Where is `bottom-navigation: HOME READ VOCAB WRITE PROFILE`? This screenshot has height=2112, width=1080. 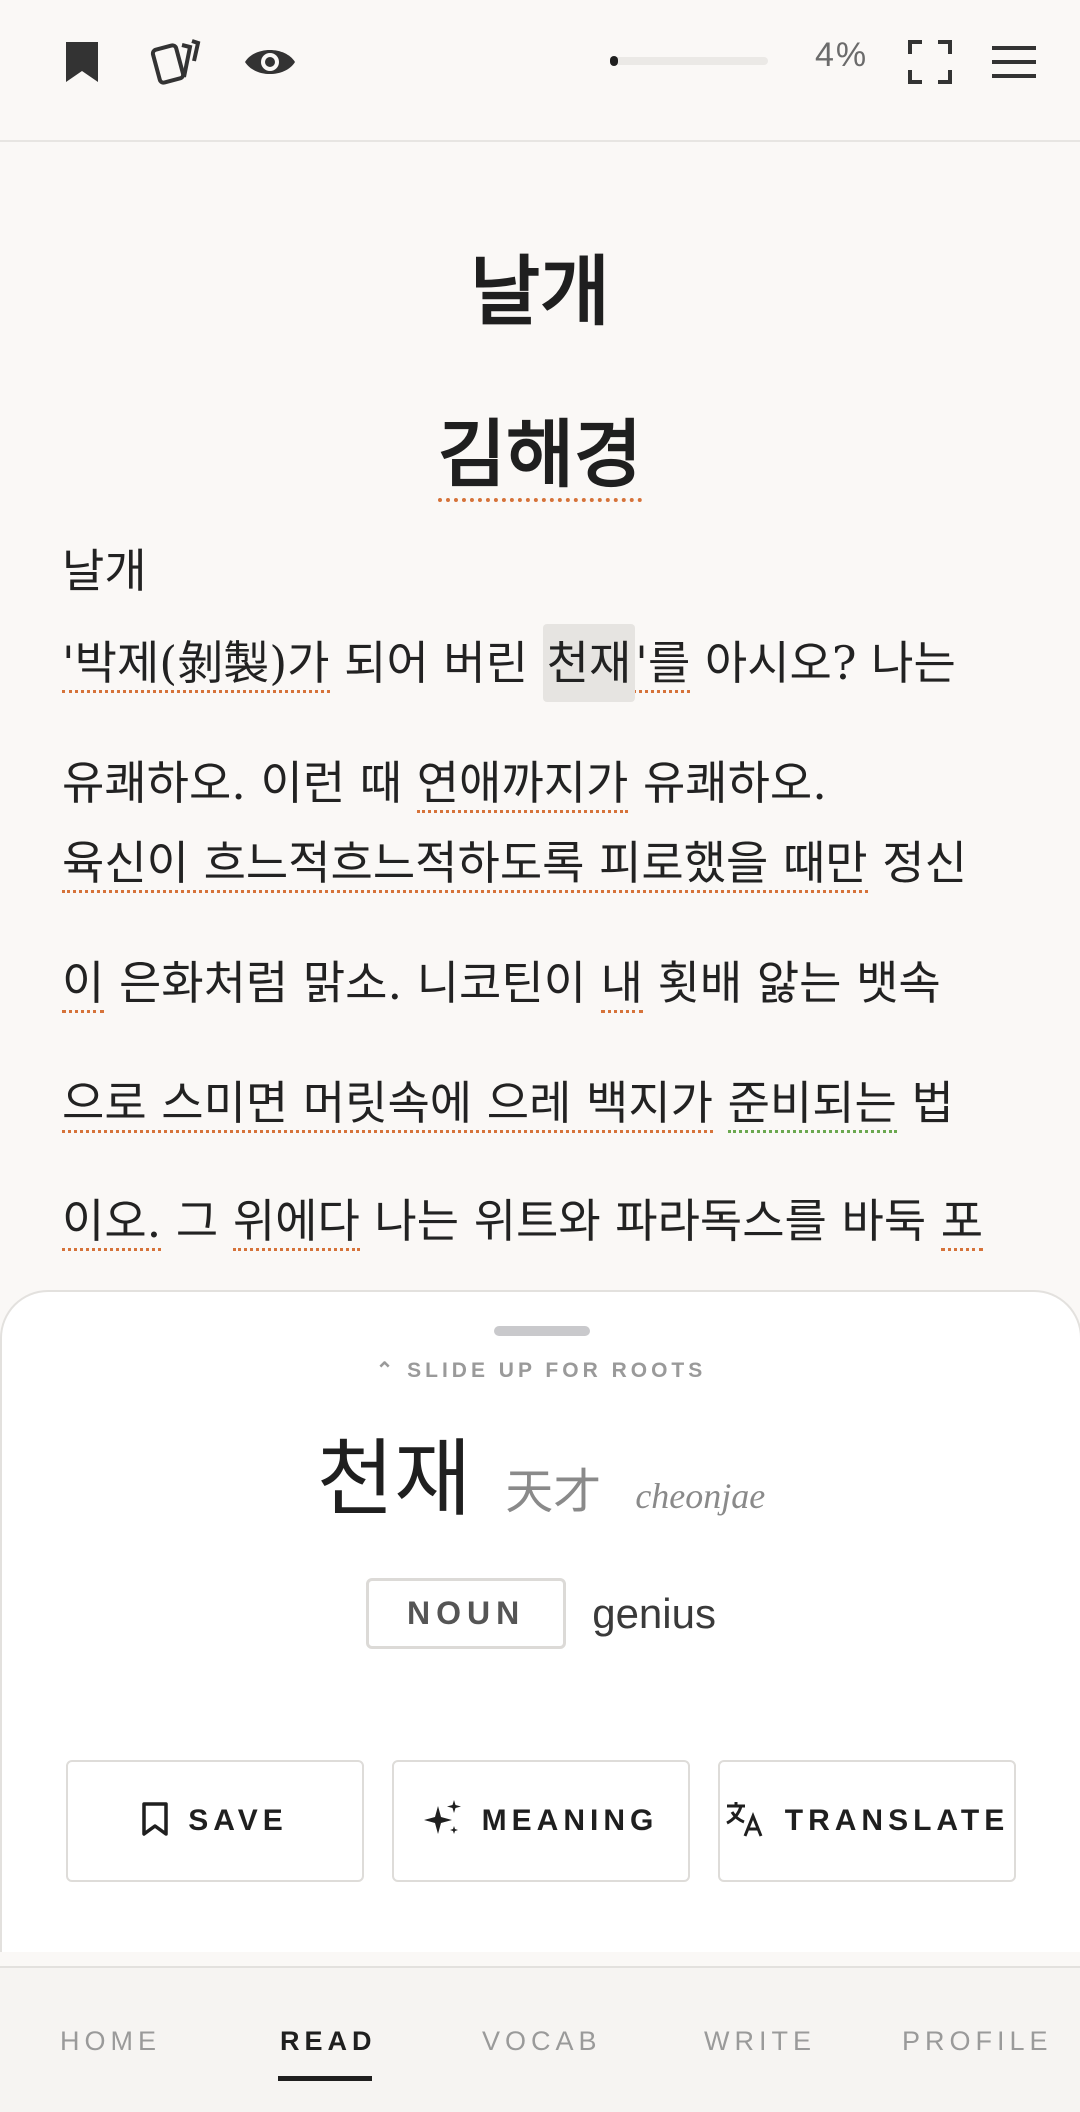 bottom-navigation: HOME READ VOCAB WRITE PROFILE is located at coordinates (540, 2039).